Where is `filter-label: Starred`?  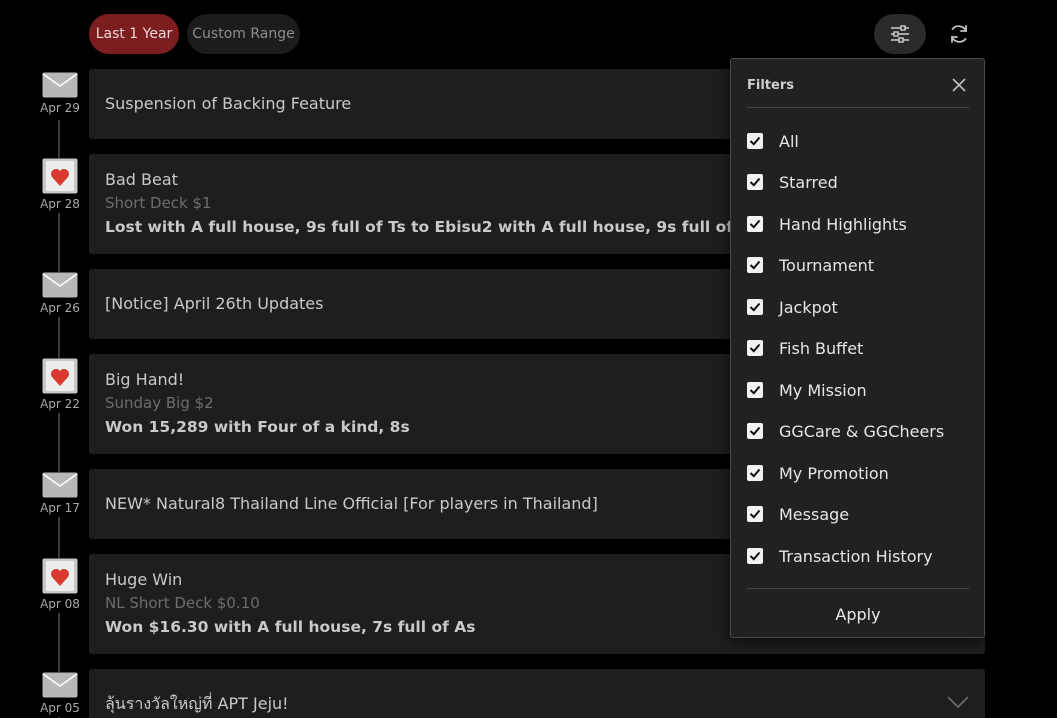
filter-label: Starred is located at coordinates (808, 182).